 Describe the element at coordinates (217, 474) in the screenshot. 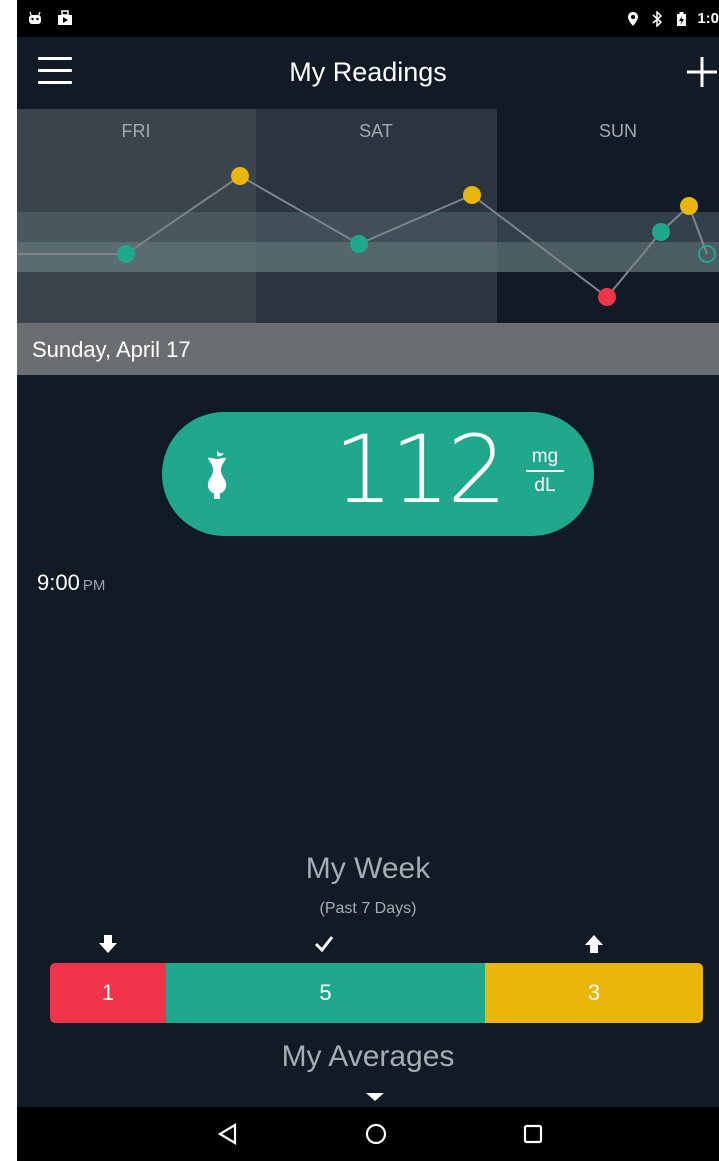

I see `apple-core-icon` at that location.